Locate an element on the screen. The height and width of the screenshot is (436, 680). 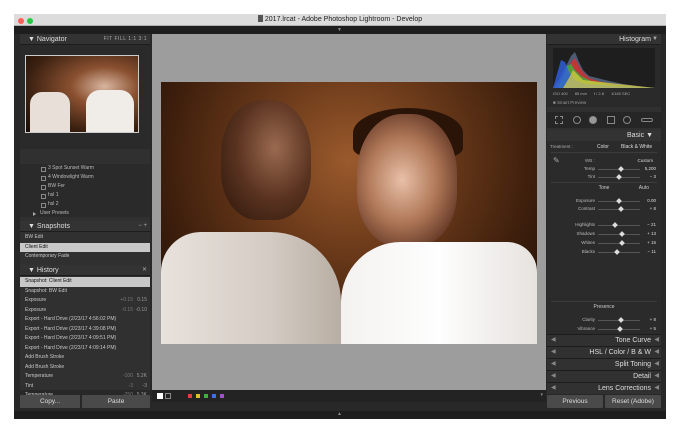
snapshot-item: Contemporary Fade is located at coordinates (85, 257).